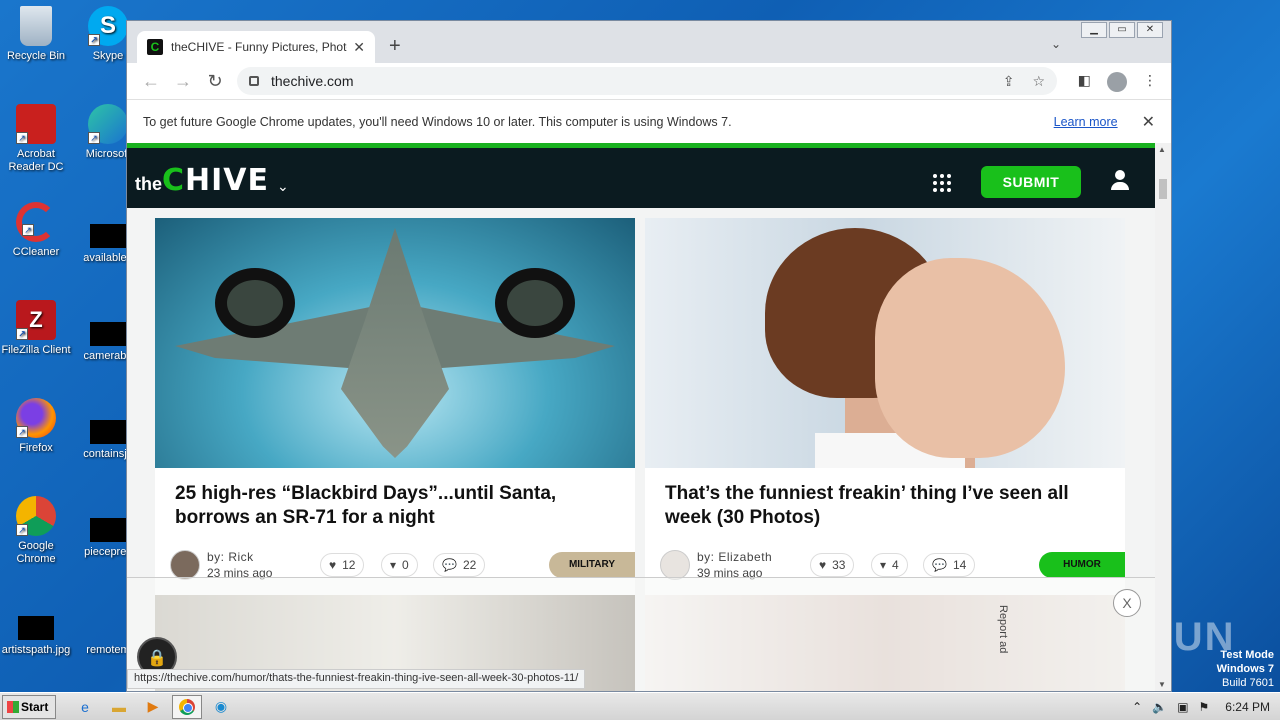  What do you see at coordinates (395, 343) in the screenshot?
I see `article-image-sr71` at bounding box center [395, 343].